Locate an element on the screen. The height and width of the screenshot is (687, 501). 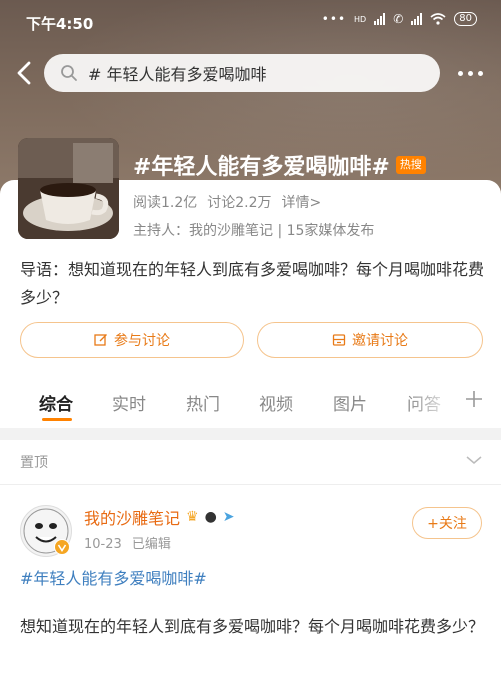
post-topic-tag: #年轻人能有多爱喝咖啡# is located at coordinates (113, 577).